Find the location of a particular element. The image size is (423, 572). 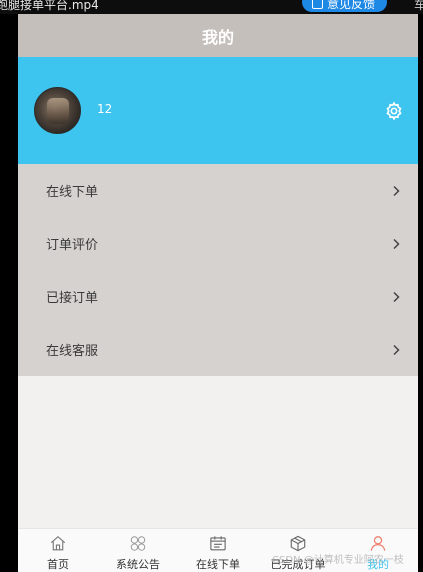

menu-item-label: 订单评价 is located at coordinates (72, 245).